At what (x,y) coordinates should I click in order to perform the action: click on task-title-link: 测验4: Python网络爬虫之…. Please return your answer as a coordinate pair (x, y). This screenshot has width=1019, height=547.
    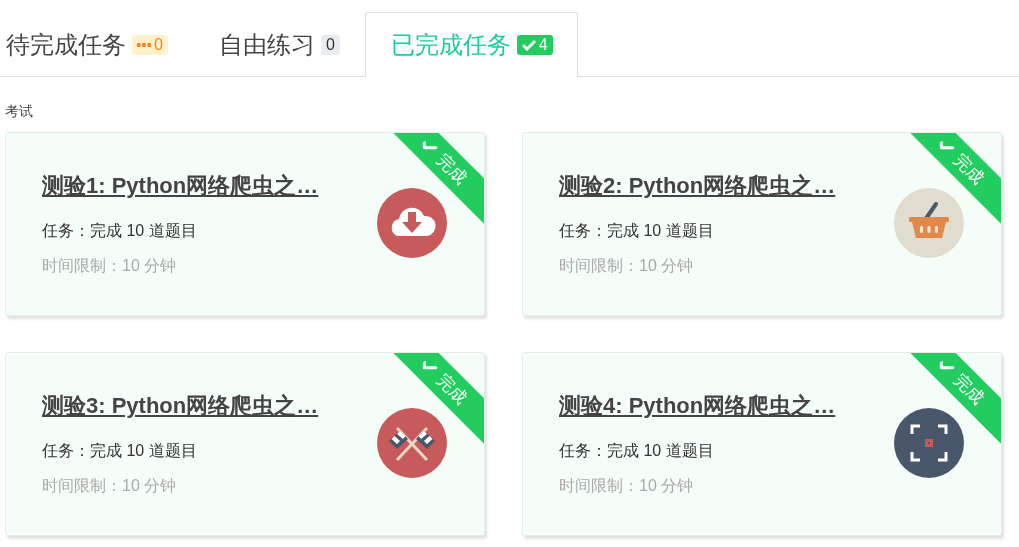
    Looking at the image, I should click on (697, 406).